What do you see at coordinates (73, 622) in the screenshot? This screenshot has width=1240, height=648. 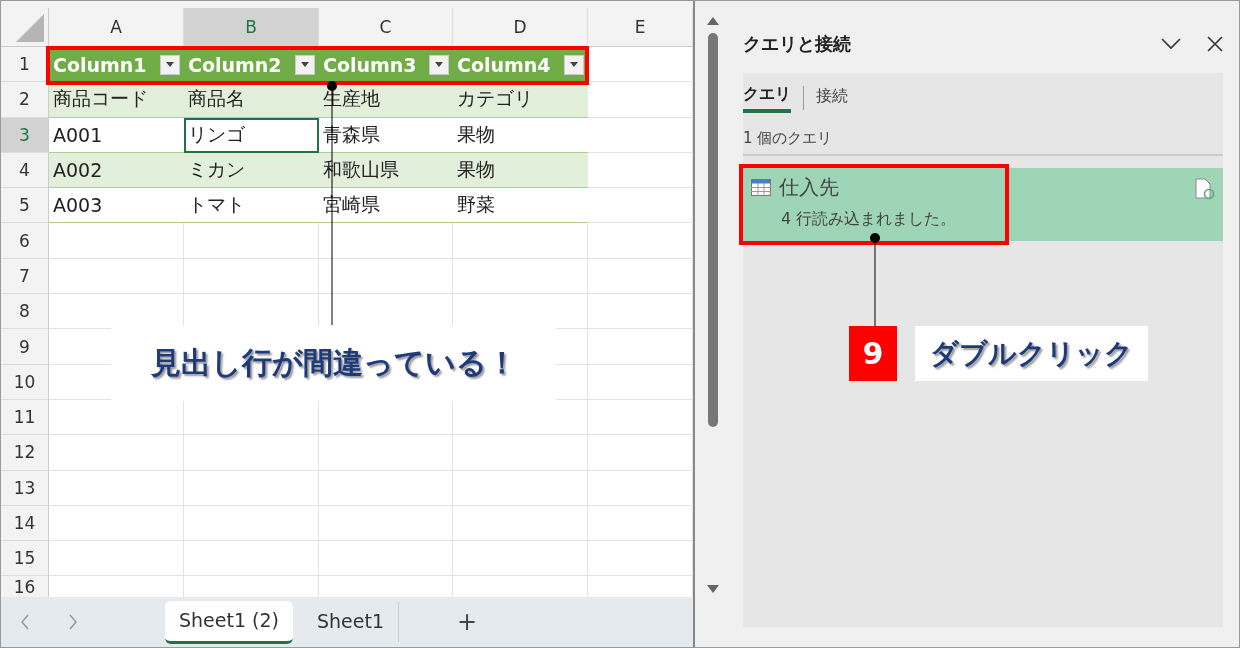 I see `chevron-right-icon` at bounding box center [73, 622].